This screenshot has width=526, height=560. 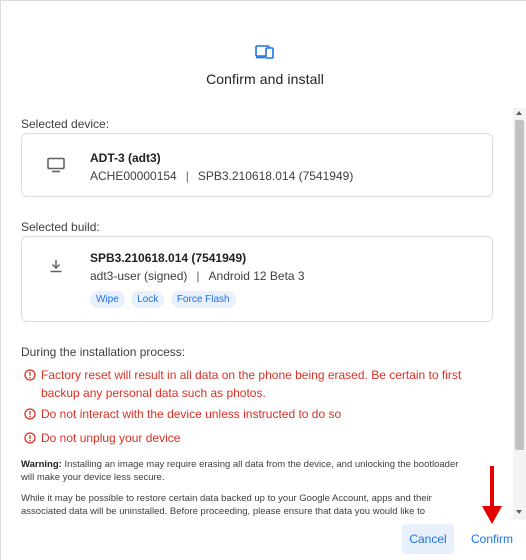 I want to click on build-id: SPB3.210618.014 (7541949), so click(x=168, y=258).